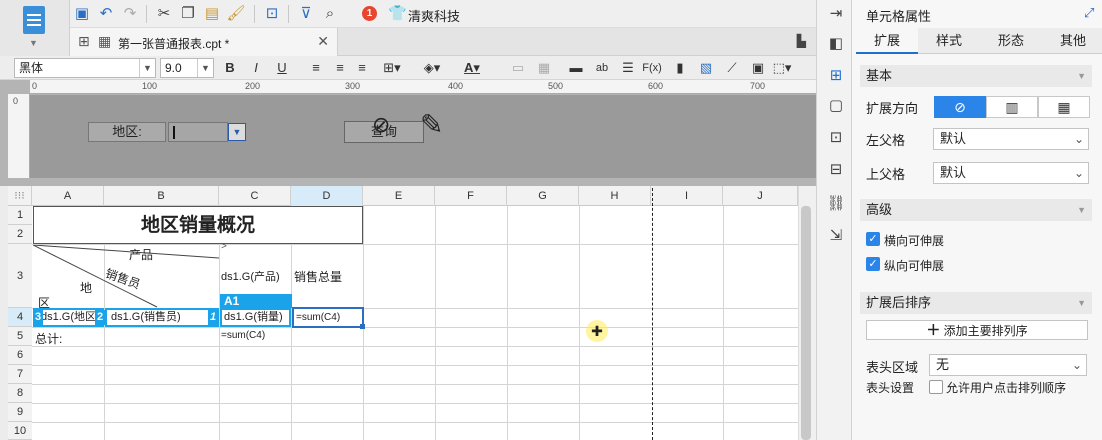  What do you see at coordinates (85, 68) in the screenshot?
I see `font-family-select: 黑体 ▼` at bounding box center [85, 68].